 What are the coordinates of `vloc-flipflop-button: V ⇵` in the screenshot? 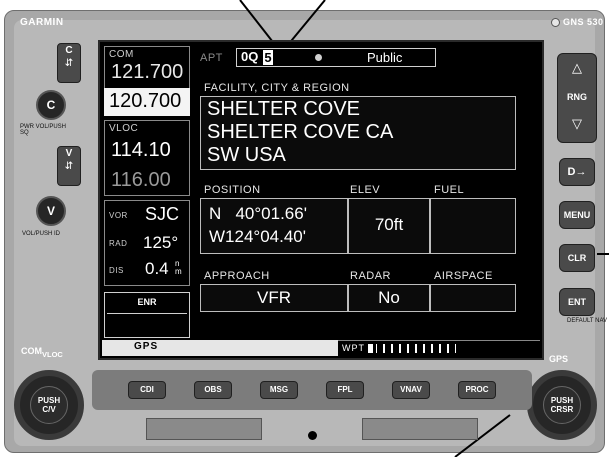 It's located at (69, 166).